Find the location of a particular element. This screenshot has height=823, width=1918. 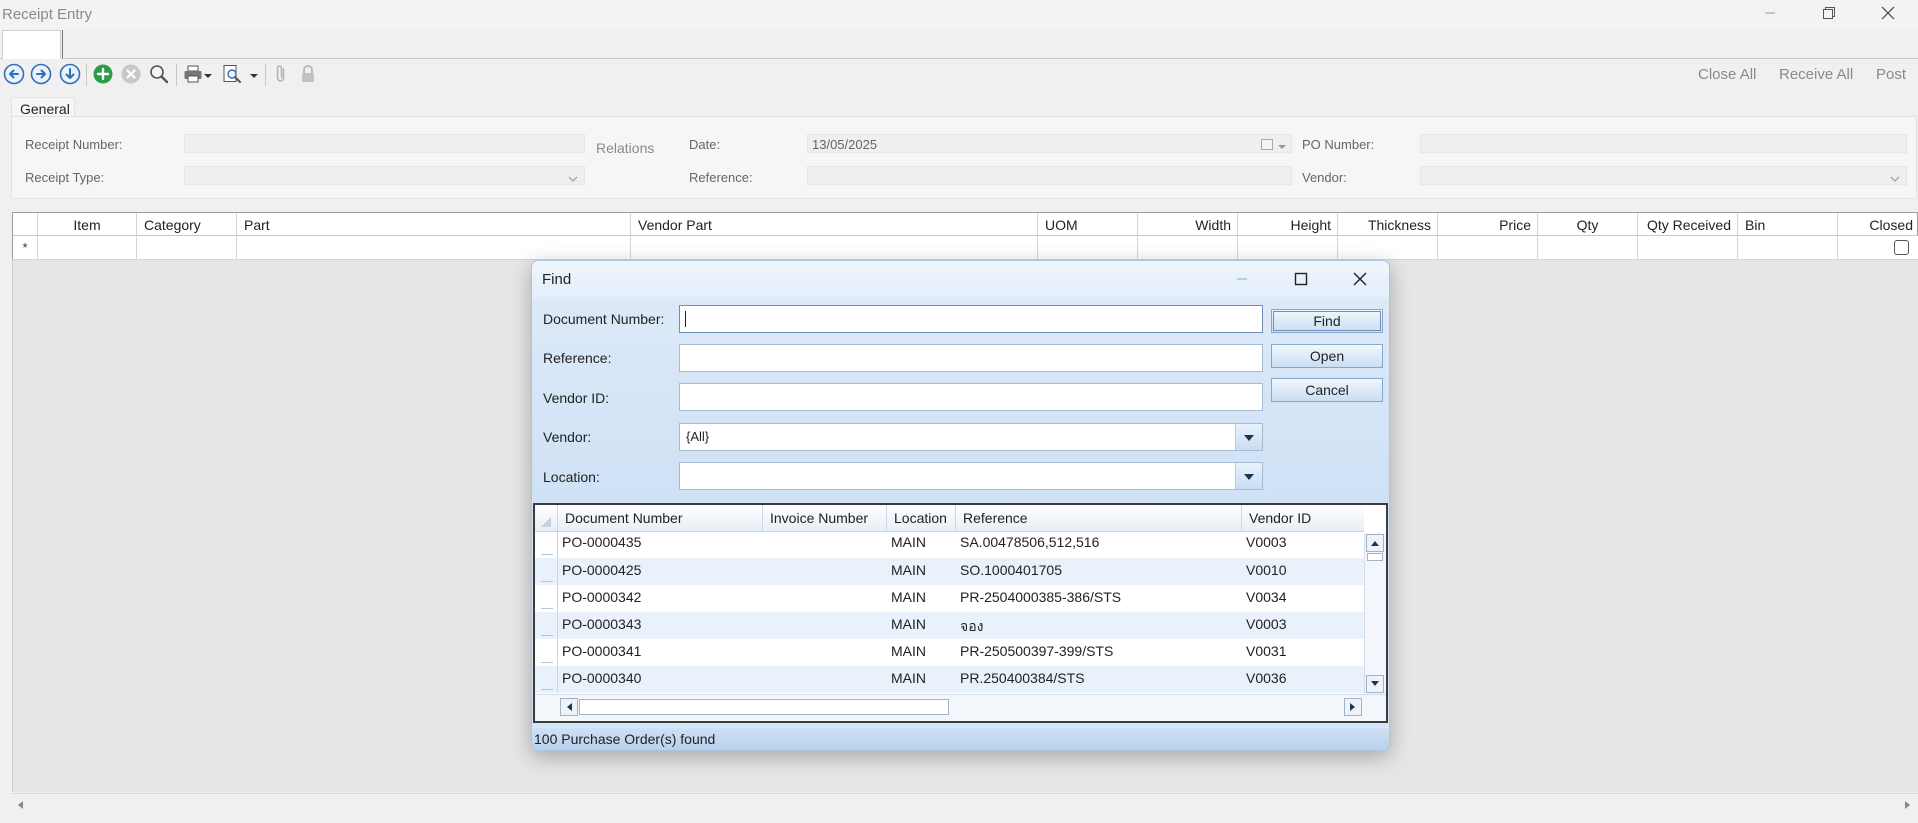

receive-all-button: Receive All is located at coordinates (1816, 74).